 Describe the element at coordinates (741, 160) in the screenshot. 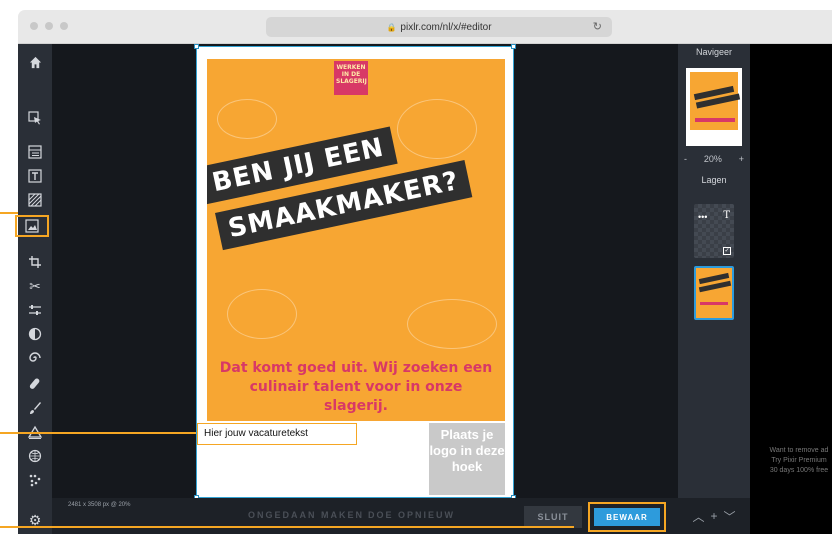

I see `zoom-in-button: +` at that location.